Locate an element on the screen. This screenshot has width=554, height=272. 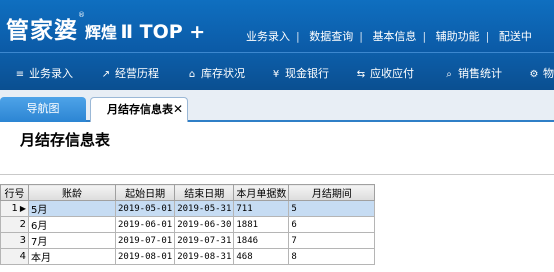
search-icon: ⌕ is located at coordinates (449, 74).